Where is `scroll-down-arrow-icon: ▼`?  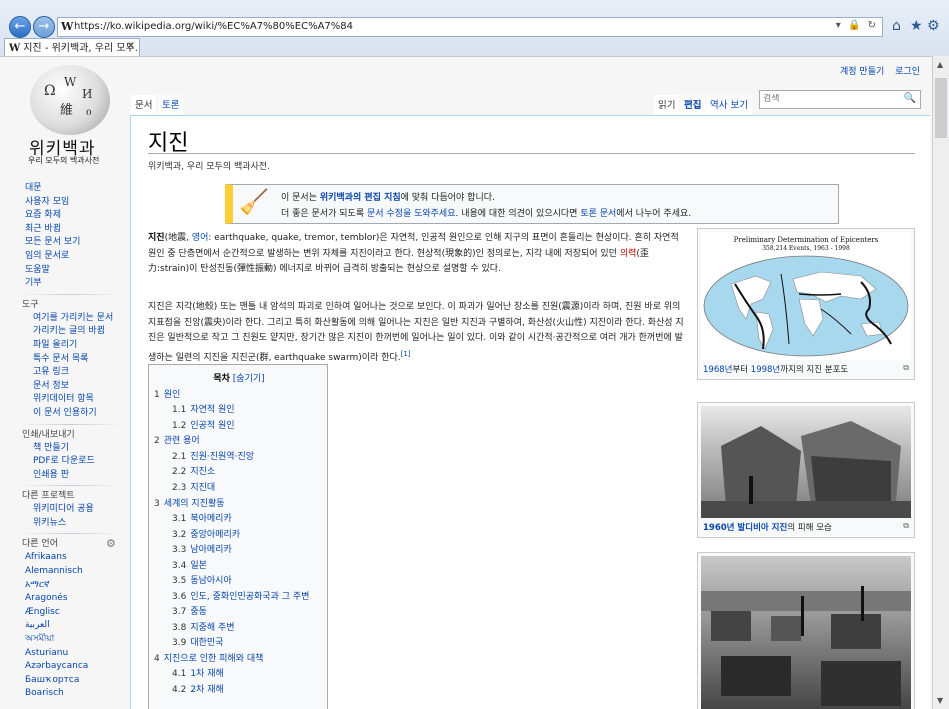 scroll-down-arrow-icon: ▼ is located at coordinates (940, 700).